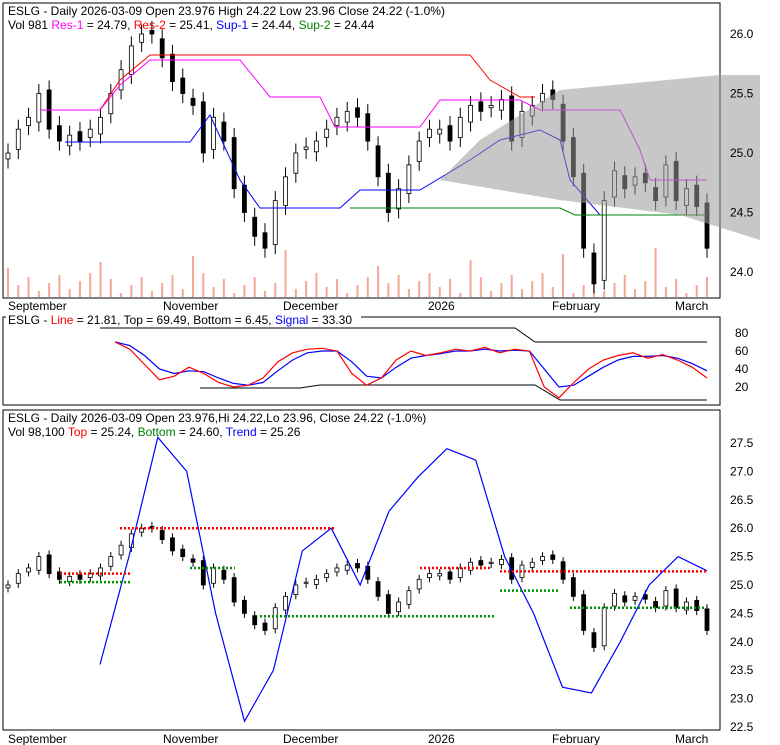 The height and width of the screenshot is (745, 780). What do you see at coordinates (441, 738) in the screenshot?
I see `x-tick-label: 2026` at bounding box center [441, 738].